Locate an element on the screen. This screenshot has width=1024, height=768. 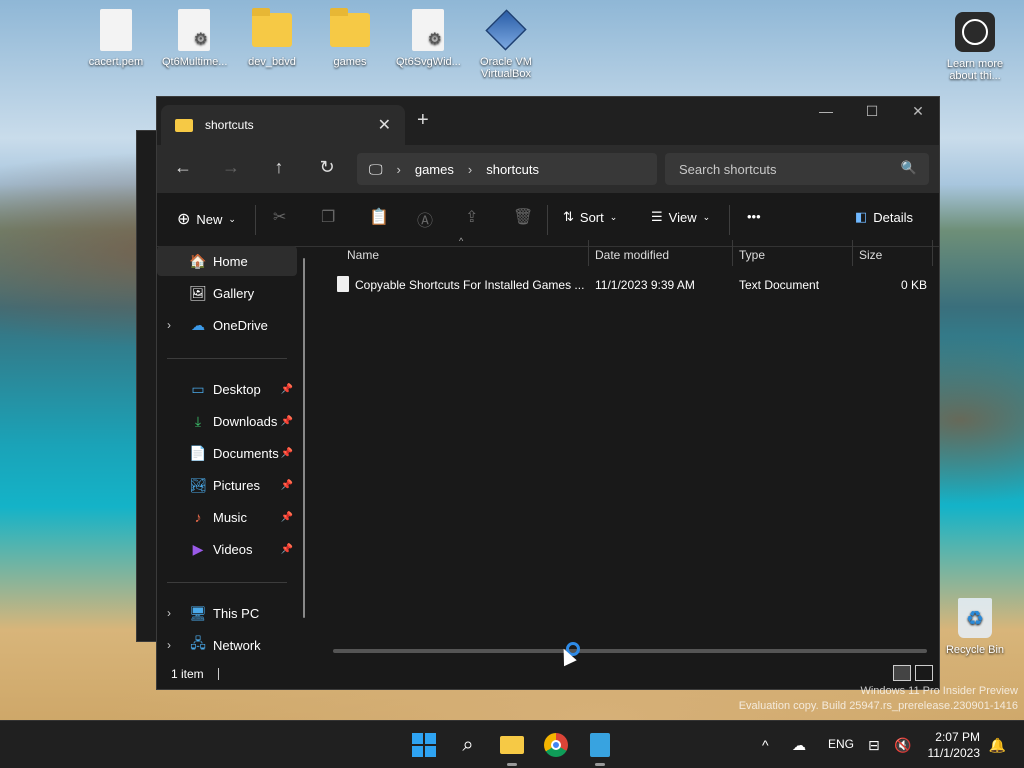
sidebar-item-music: ♪ Music 📌 is located at coordinates (227, 517).